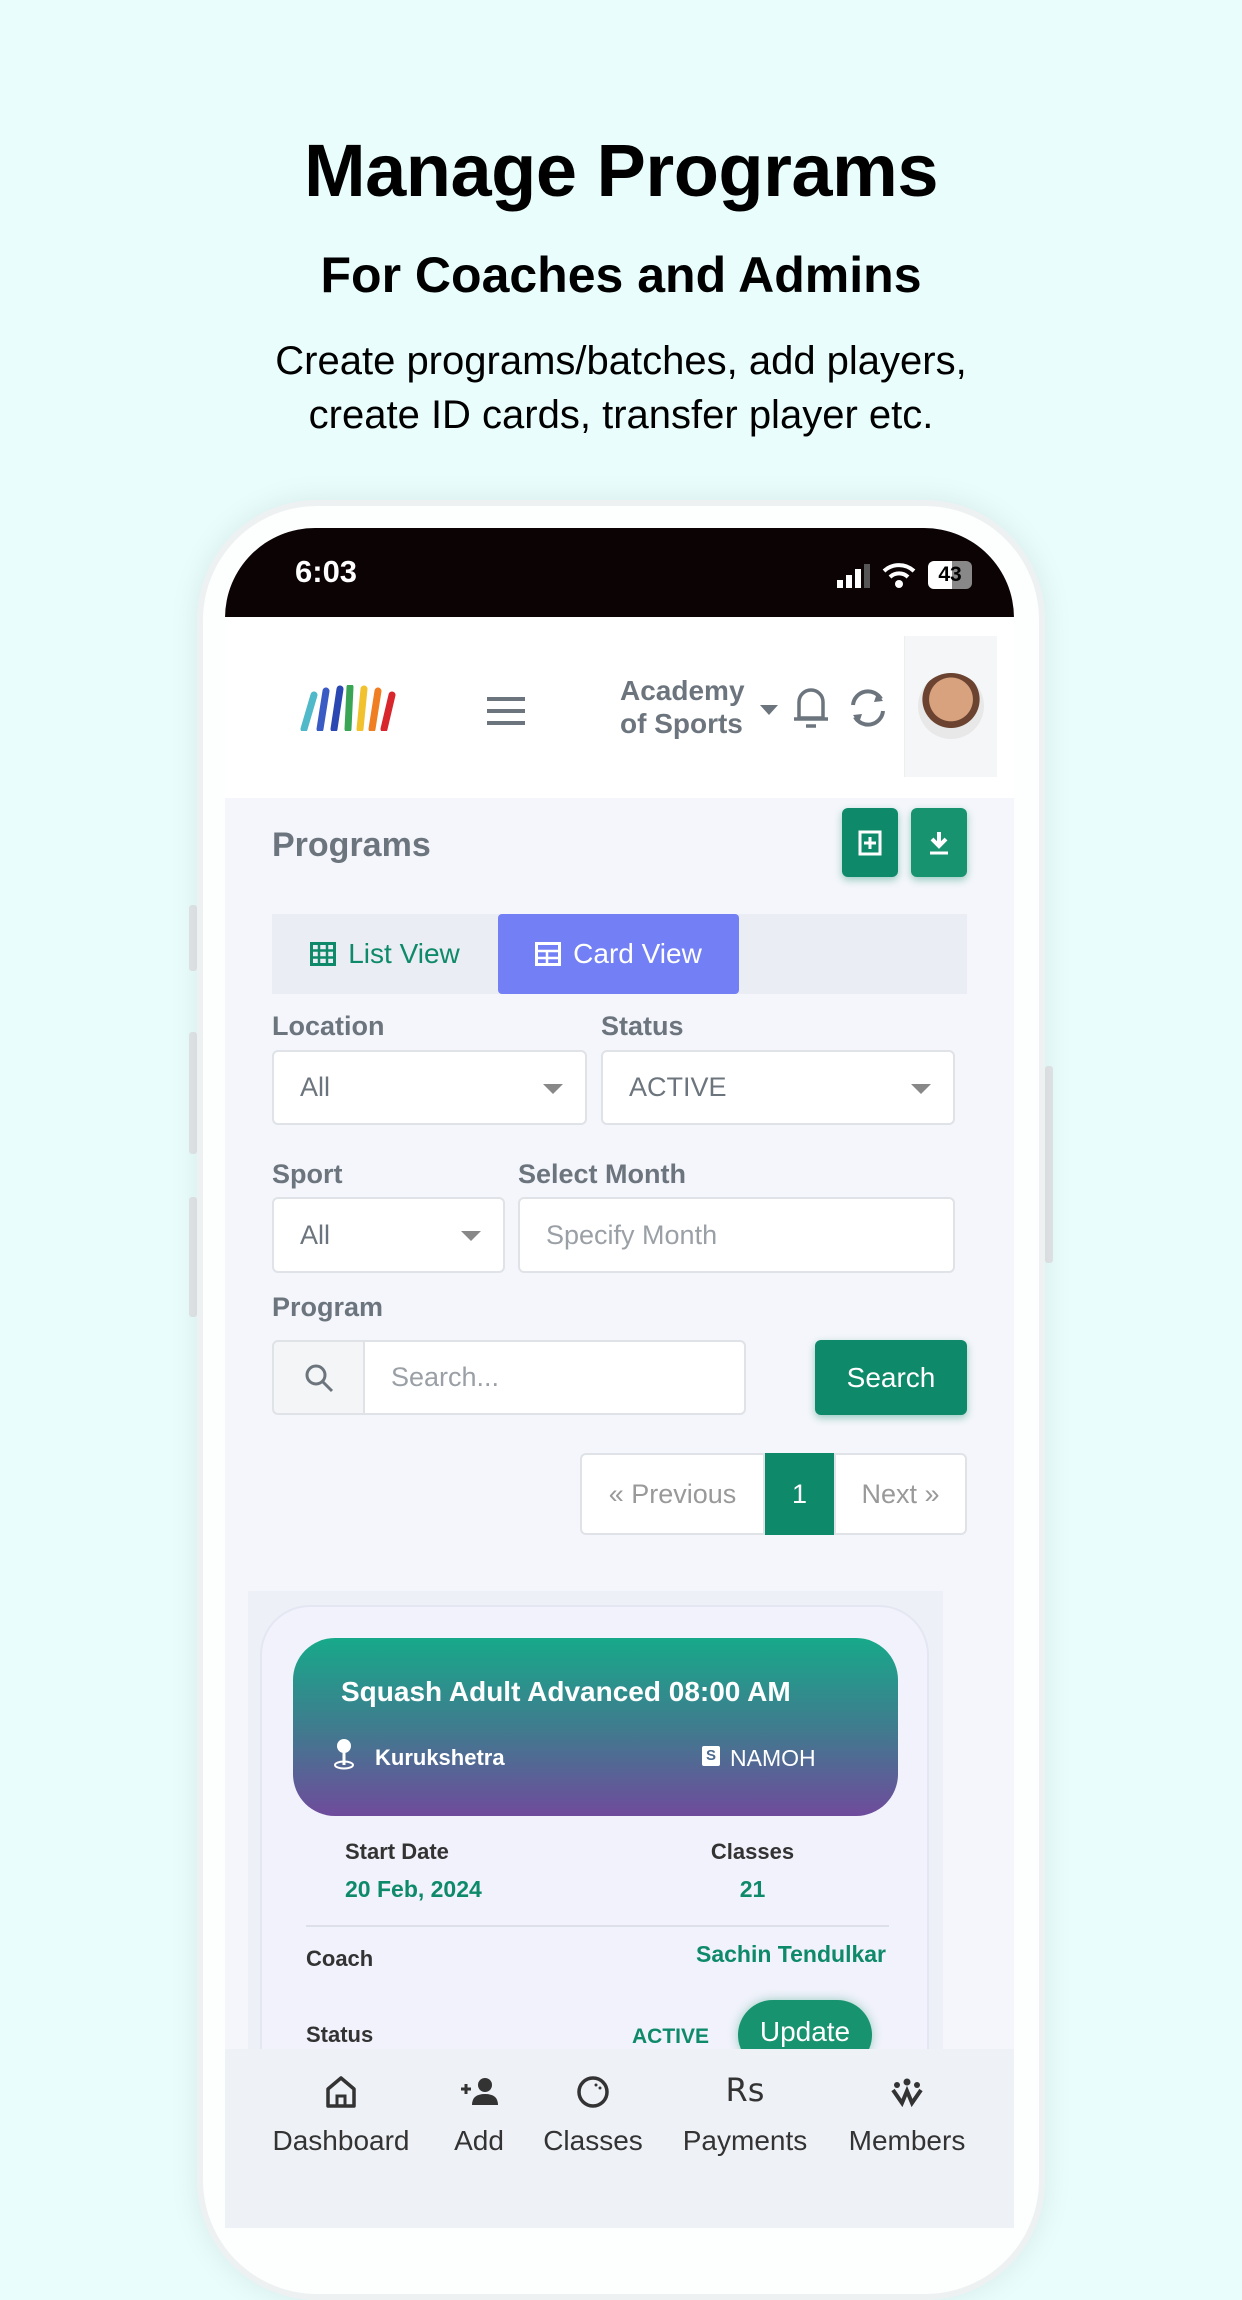 The width and height of the screenshot is (1242, 2300). I want to click on promo-subtitle: For Coaches and Admins, so click(621, 275).